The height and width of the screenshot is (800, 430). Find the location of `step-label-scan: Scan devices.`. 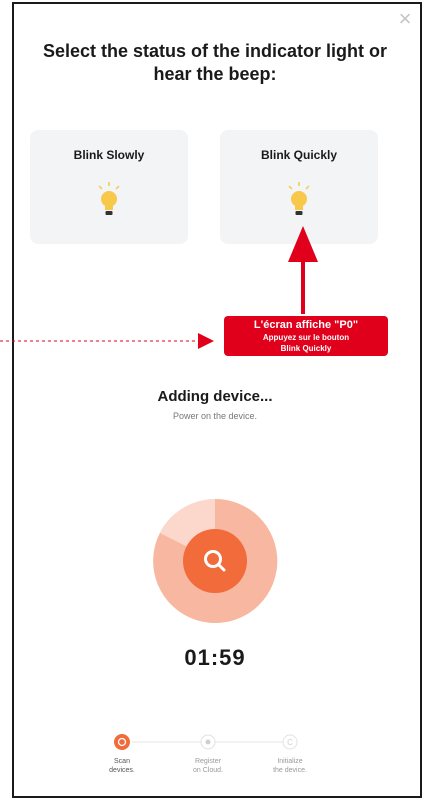

step-label-scan: Scan devices. is located at coordinates (122, 766).